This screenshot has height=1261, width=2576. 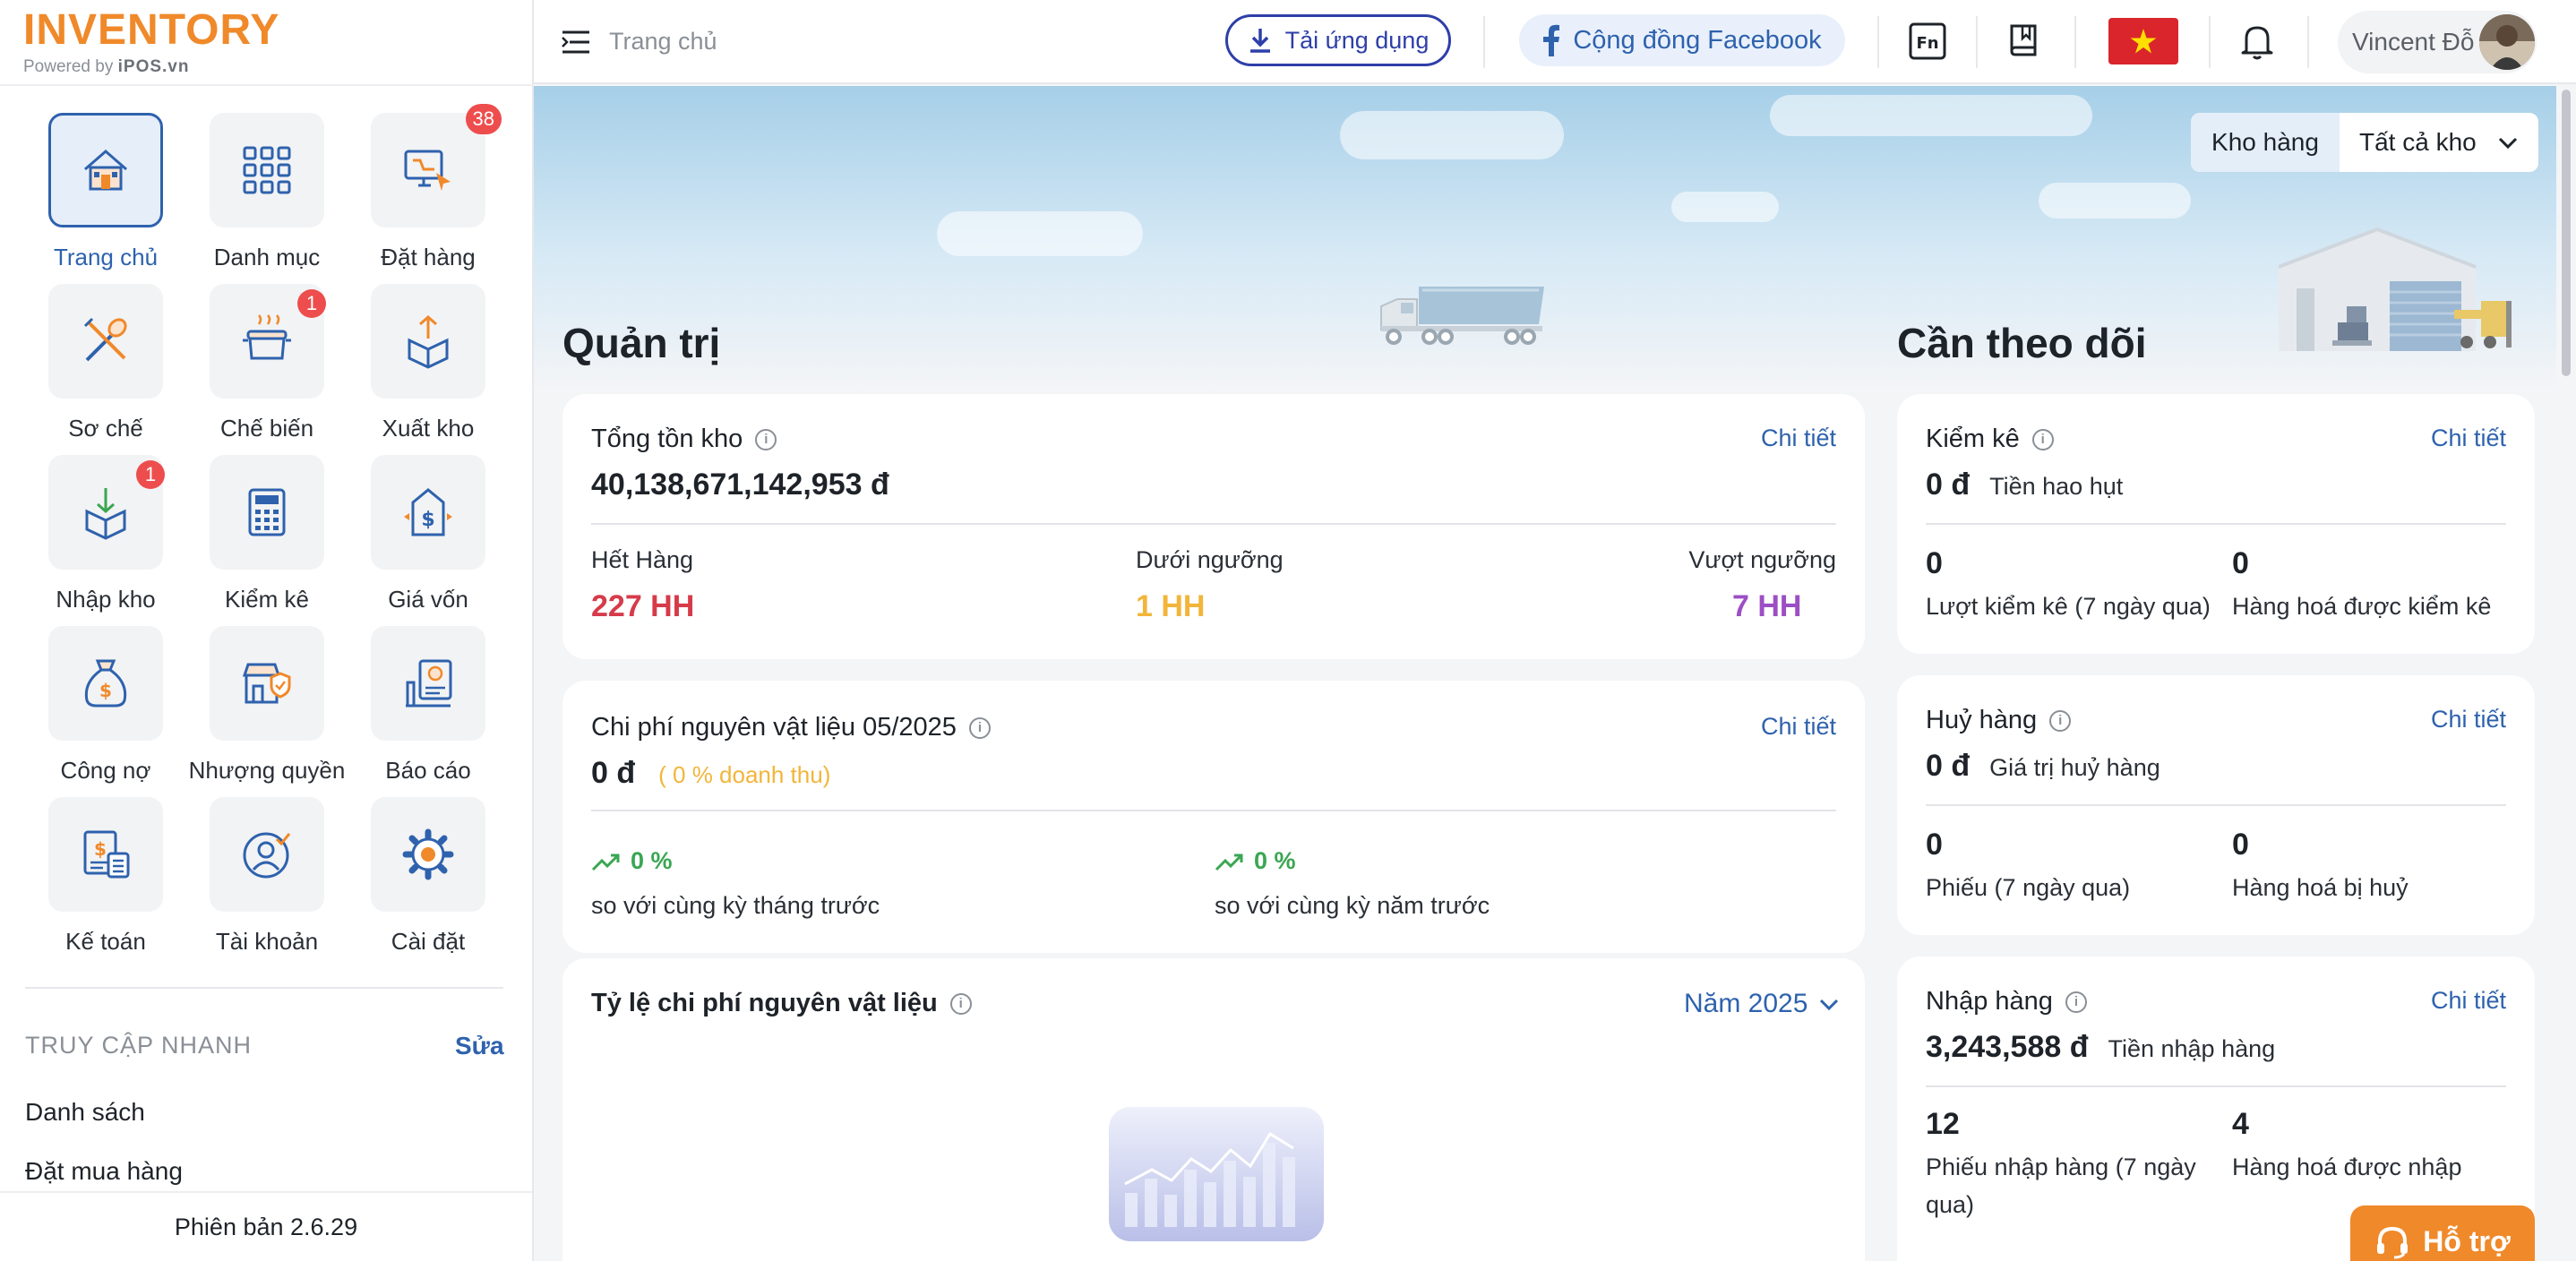 I want to click on orders-badge: 38, so click(x=483, y=119).